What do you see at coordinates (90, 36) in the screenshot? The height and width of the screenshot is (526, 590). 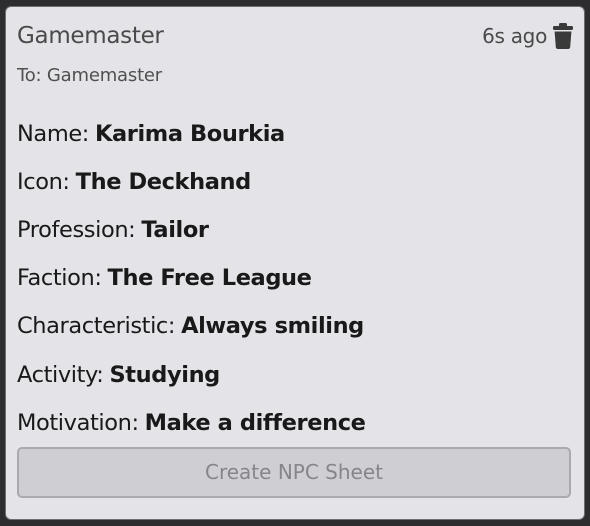 I see `message-sender: Gamemaster` at bounding box center [90, 36].